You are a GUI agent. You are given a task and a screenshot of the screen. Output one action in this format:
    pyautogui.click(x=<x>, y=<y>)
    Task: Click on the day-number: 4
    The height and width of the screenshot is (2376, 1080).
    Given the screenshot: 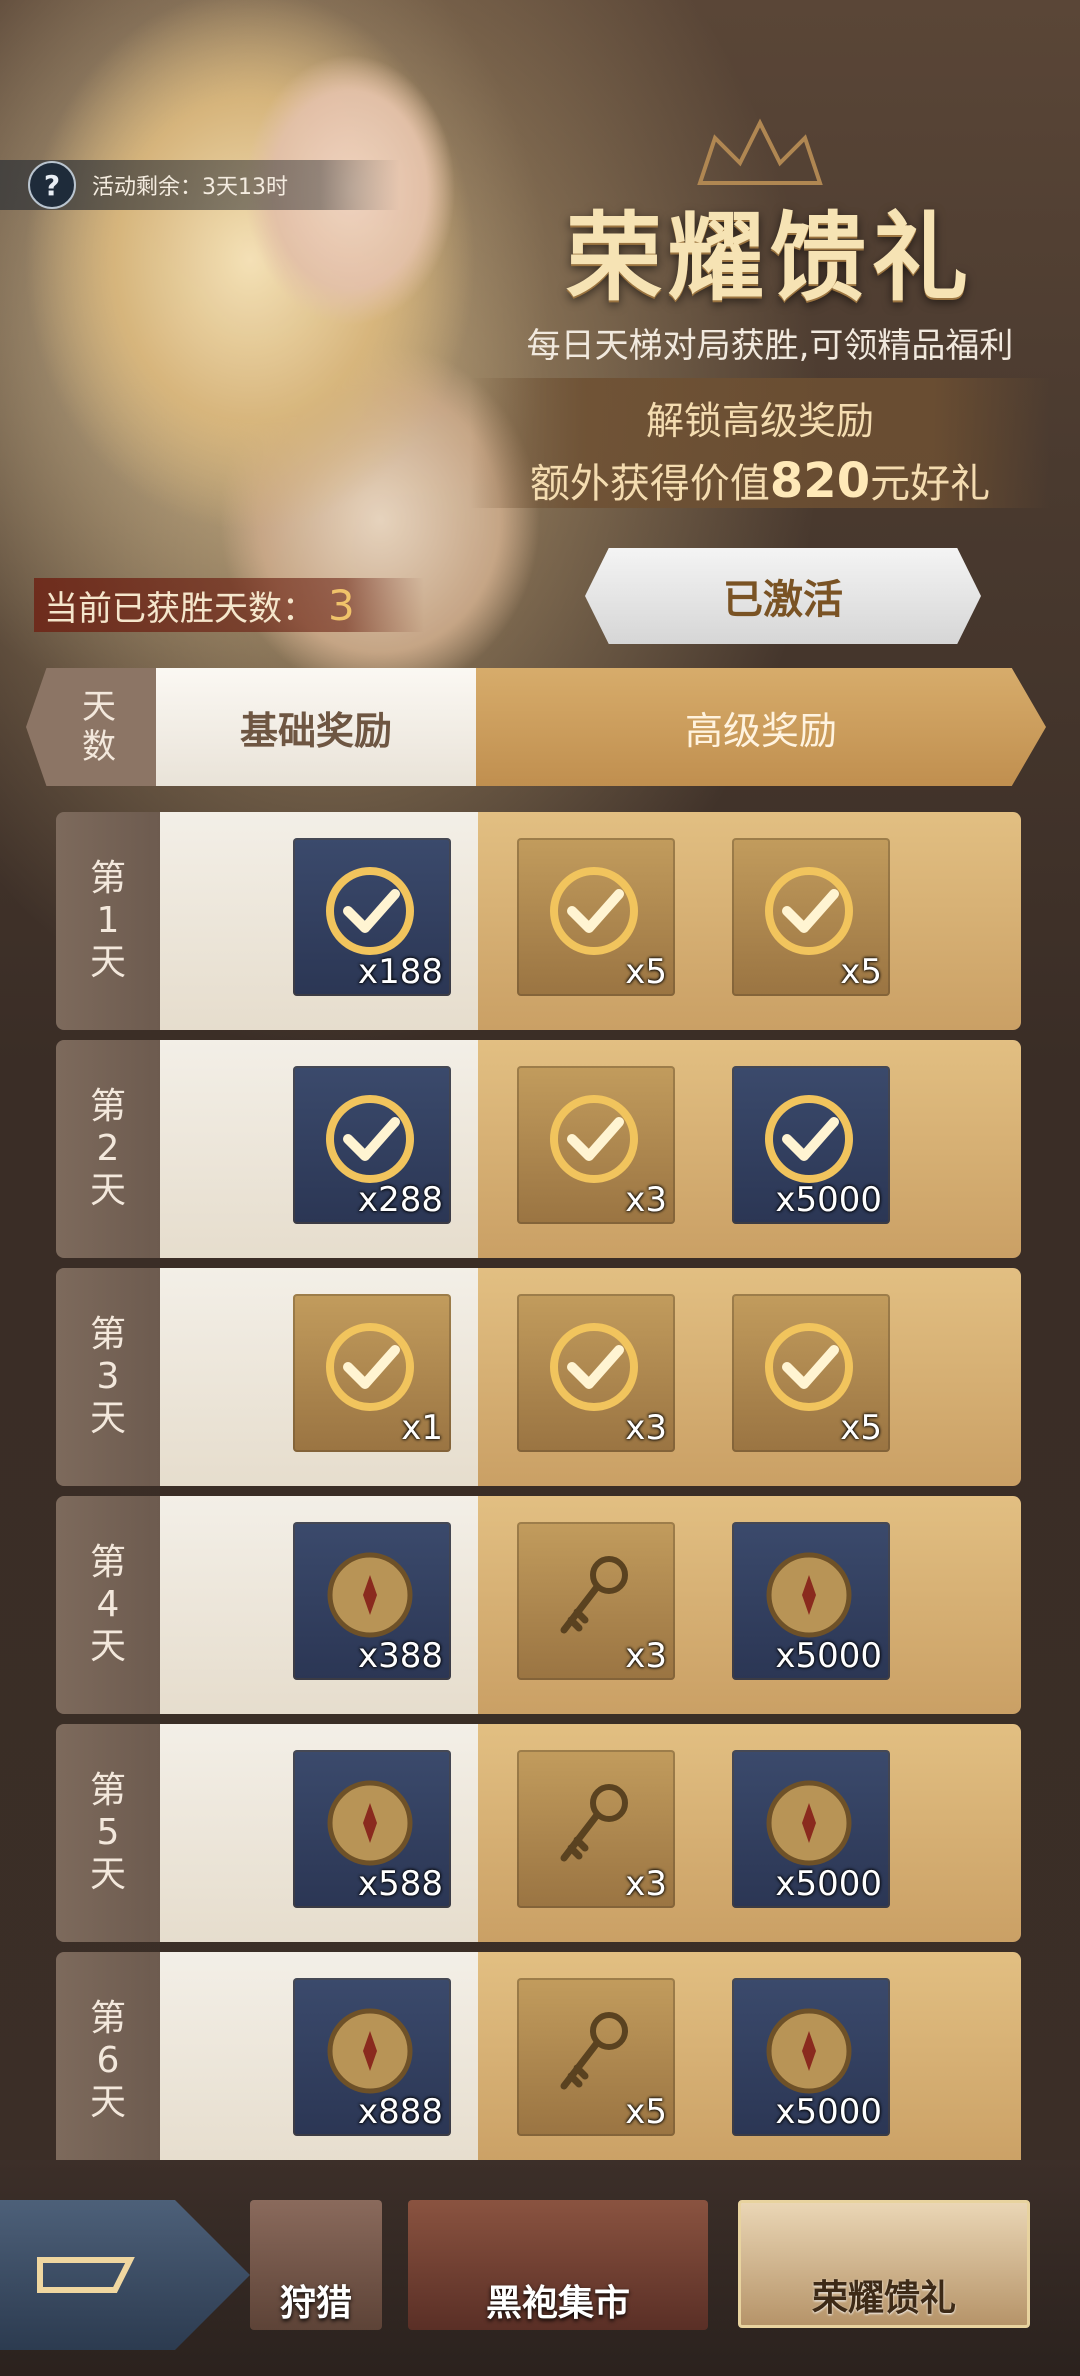 What is the action you would take?
    pyautogui.click(x=108, y=1604)
    